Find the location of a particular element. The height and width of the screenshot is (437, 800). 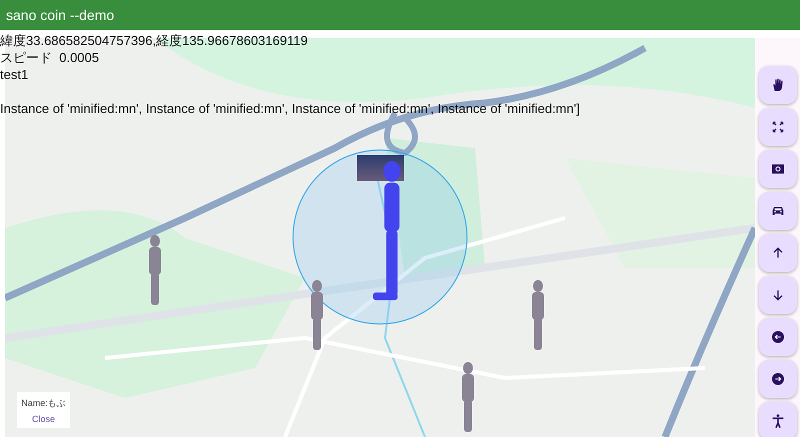

left-button is located at coordinates (777, 337).